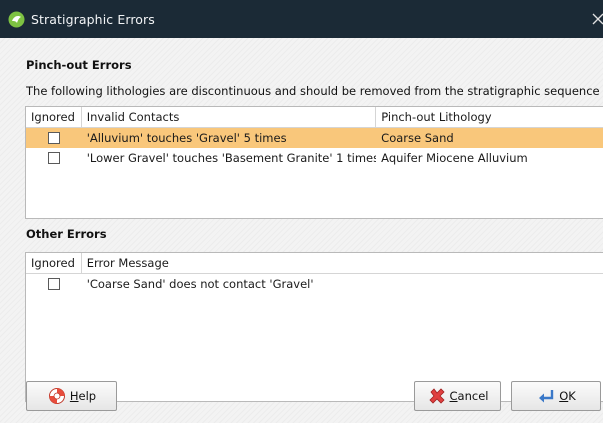 The height and width of the screenshot is (423, 603). I want to click on enter-arrow-icon, so click(546, 396).